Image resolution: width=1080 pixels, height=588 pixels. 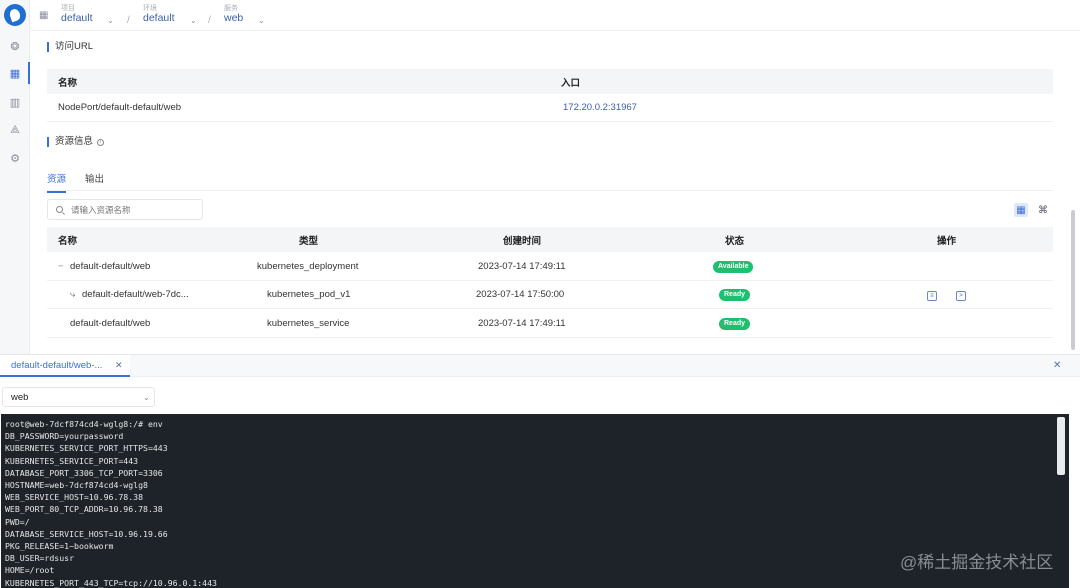 I want to click on panel-tab: default-default/web-... ✕, so click(x=65, y=366).